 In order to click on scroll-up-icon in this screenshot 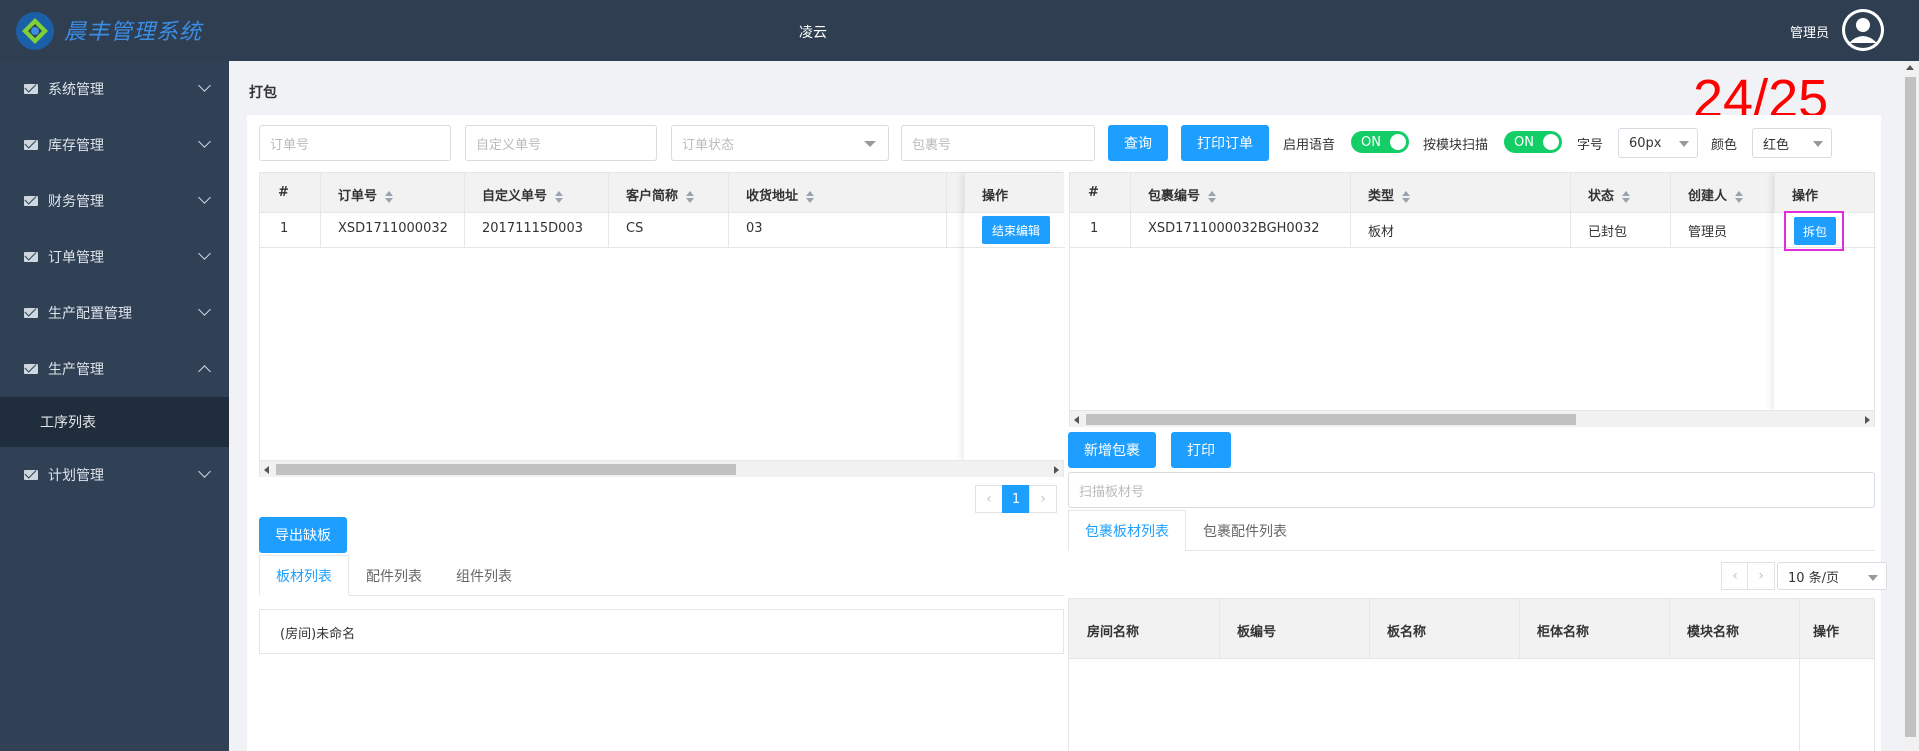, I will do `click(1910, 67)`.